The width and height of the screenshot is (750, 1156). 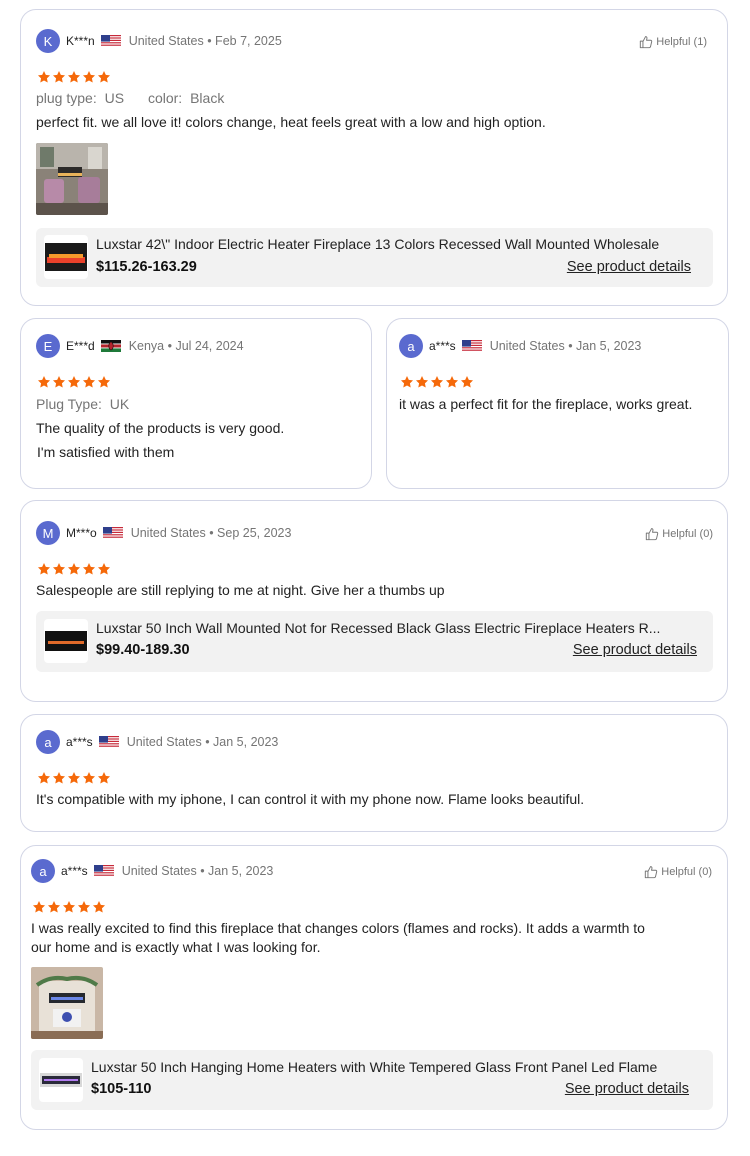 What do you see at coordinates (681, 42) in the screenshot?
I see `helpful-label: Helpful (1)` at bounding box center [681, 42].